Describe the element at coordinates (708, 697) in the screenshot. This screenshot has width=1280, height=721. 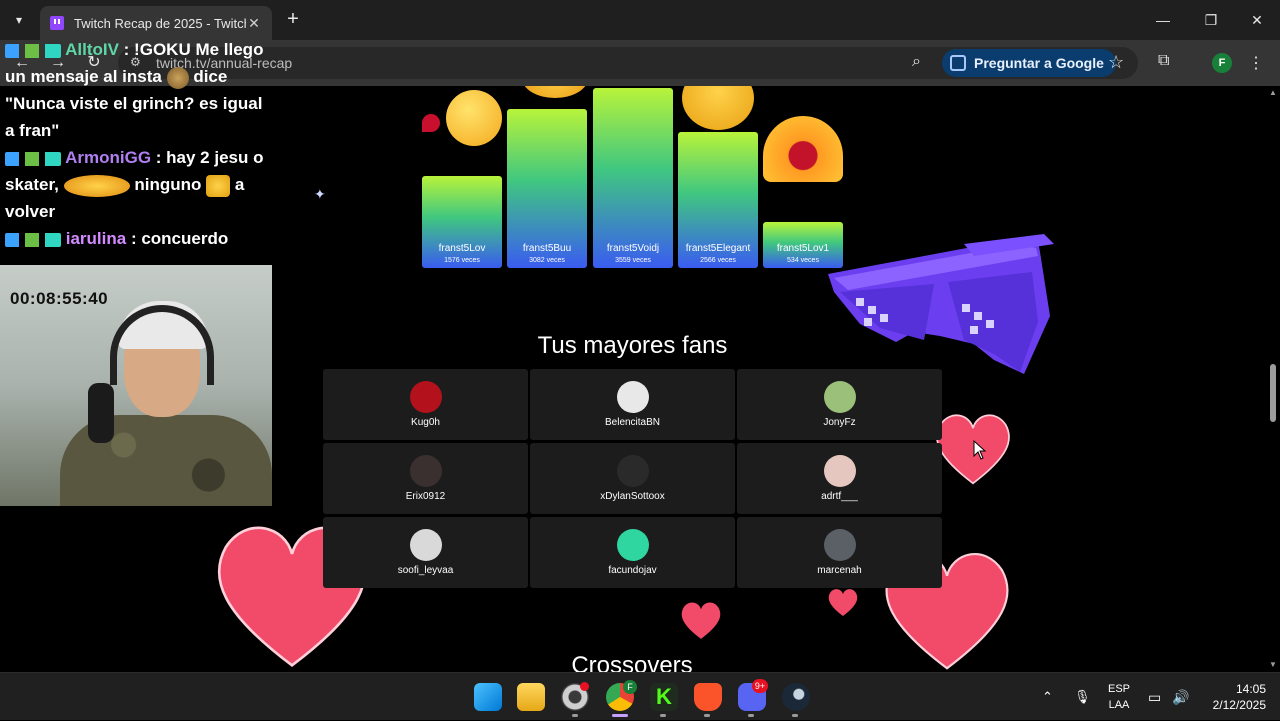
I see `brave-icon` at that location.